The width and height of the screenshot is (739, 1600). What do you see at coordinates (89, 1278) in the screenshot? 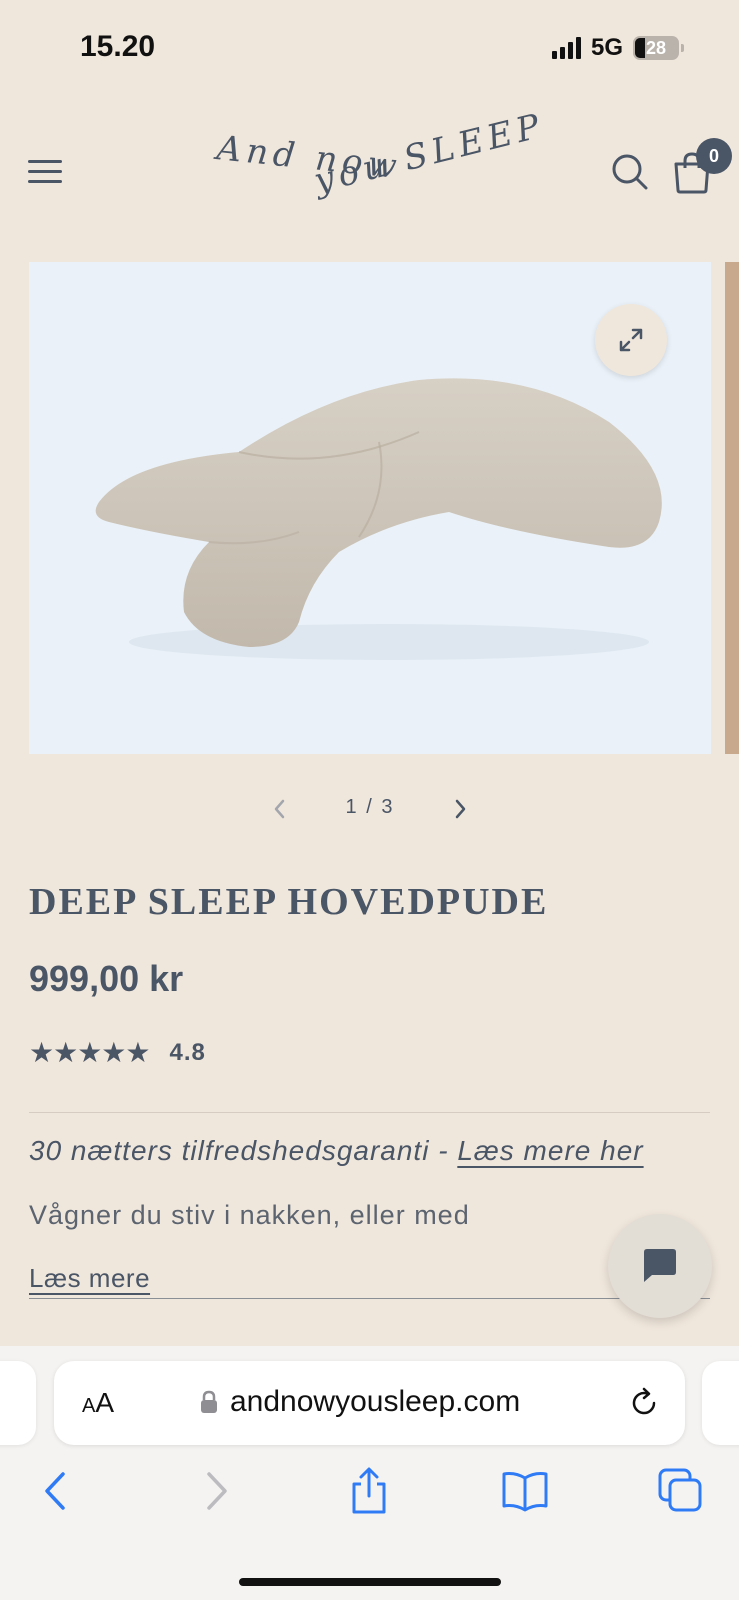
I see `read-more-link: Læs mere` at bounding box center [89, 1278].